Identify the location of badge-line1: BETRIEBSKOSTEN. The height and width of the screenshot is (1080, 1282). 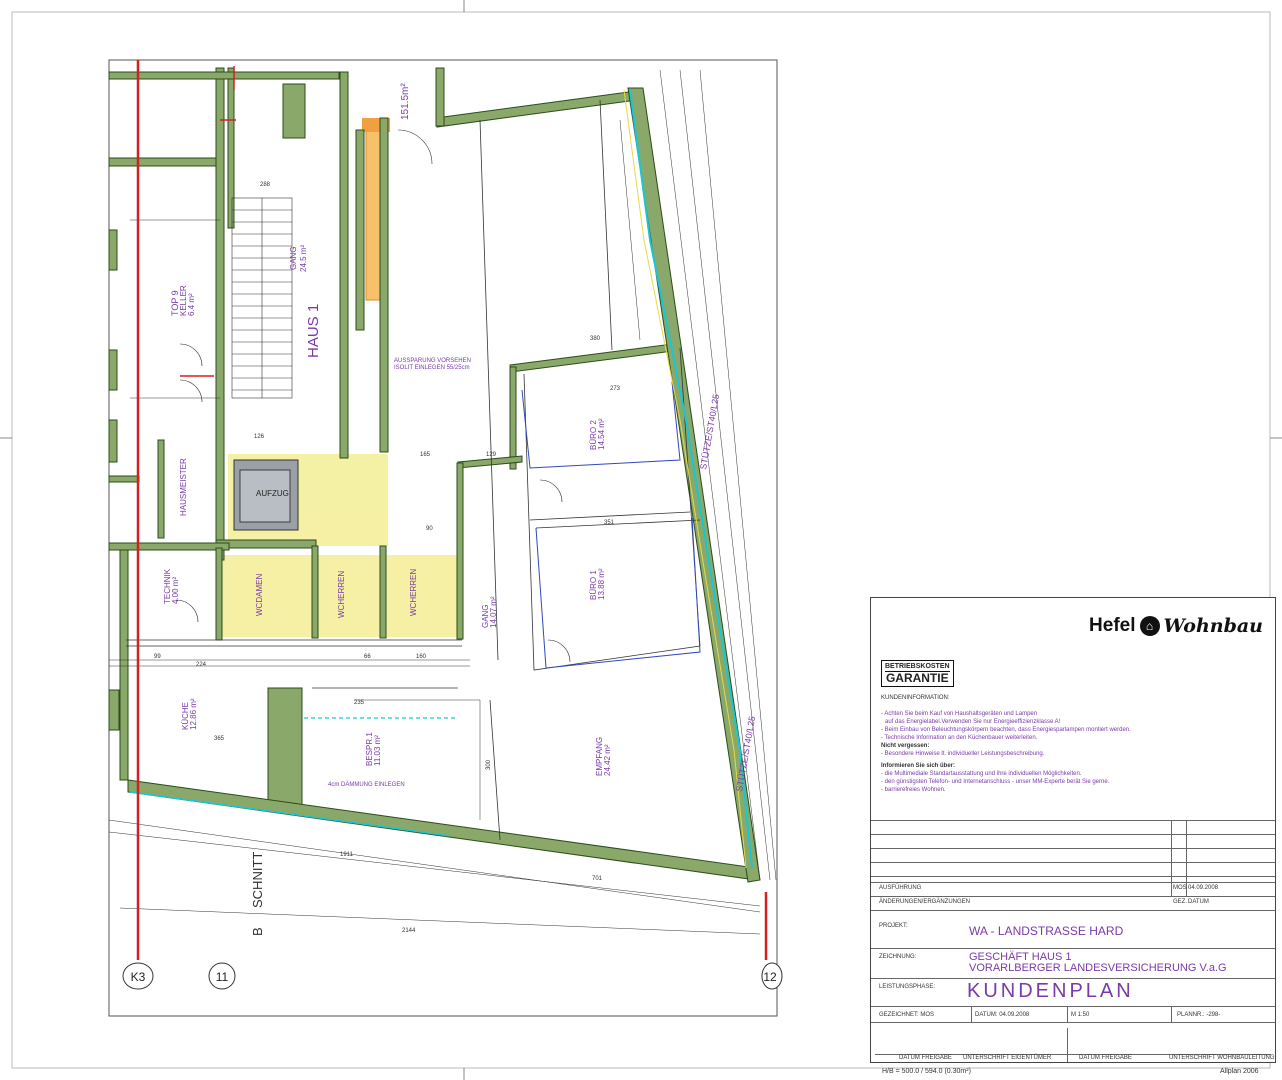
(917, 666).